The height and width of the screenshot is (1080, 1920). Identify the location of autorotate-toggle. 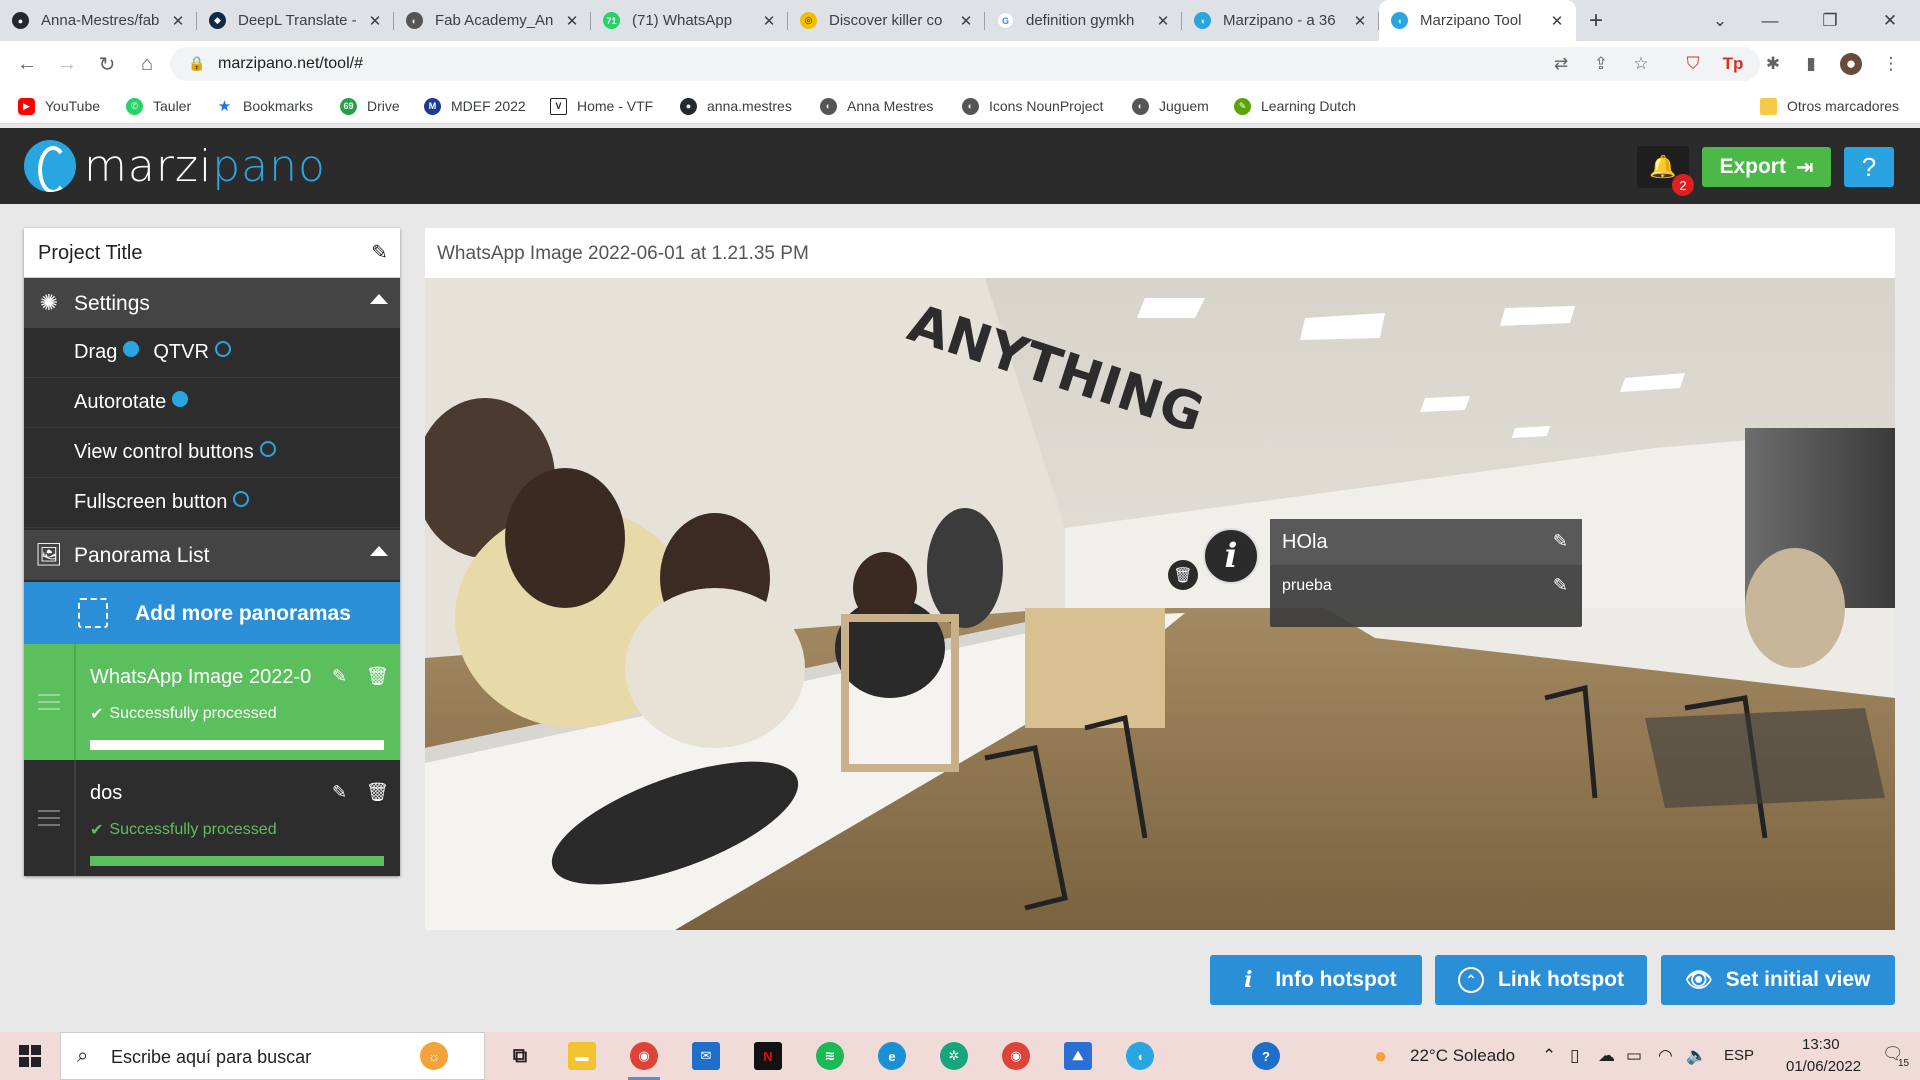
(180, 398).